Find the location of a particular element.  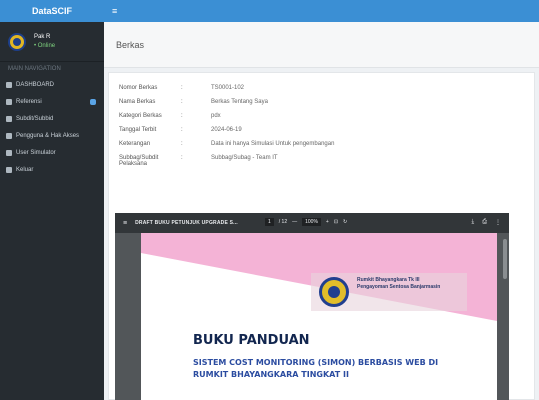

download-icon: ⤓ is located at coordinates (473, 222).